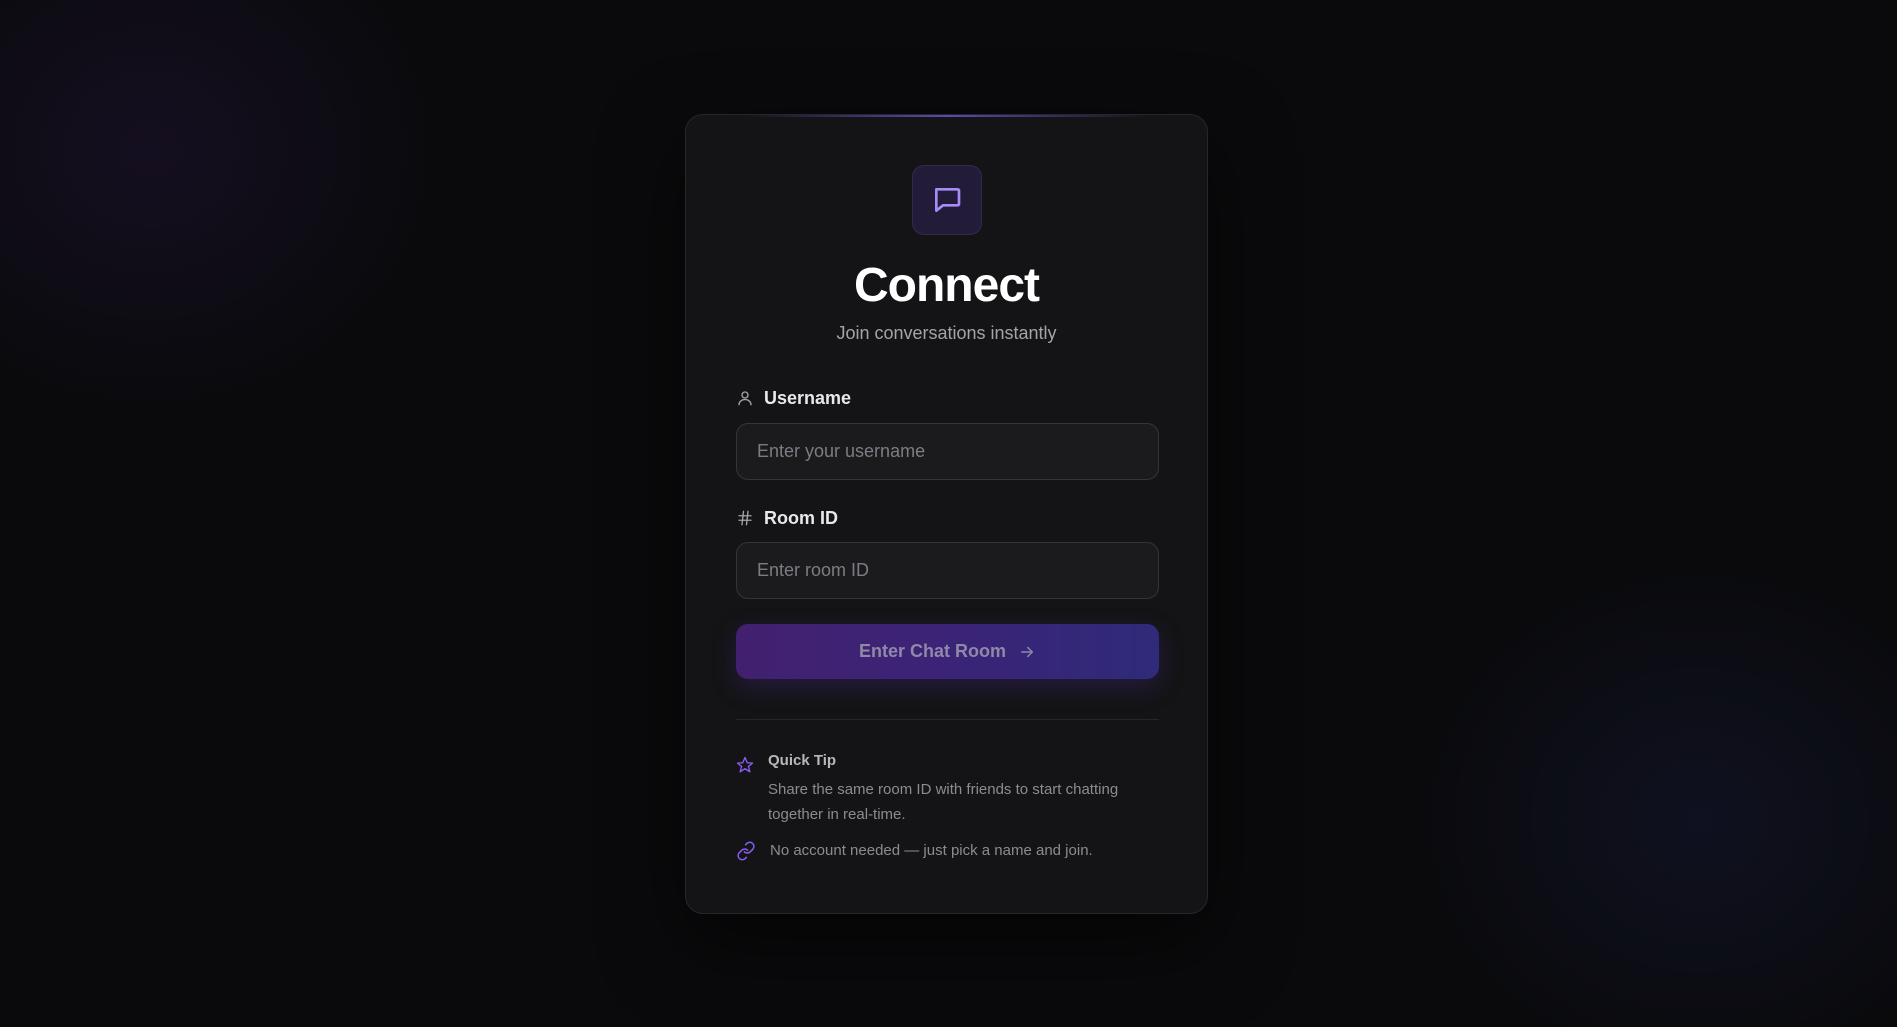  I want to click on enter-chat-room-button: Enter Chat Room, so click(947, 651).